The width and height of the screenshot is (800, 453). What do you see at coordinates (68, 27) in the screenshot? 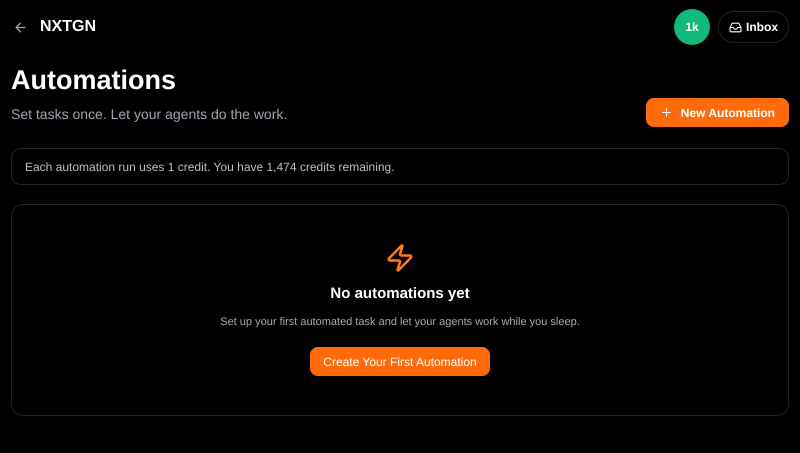
I see `brand-name: NXTGN` at bounding box center [68, 27].